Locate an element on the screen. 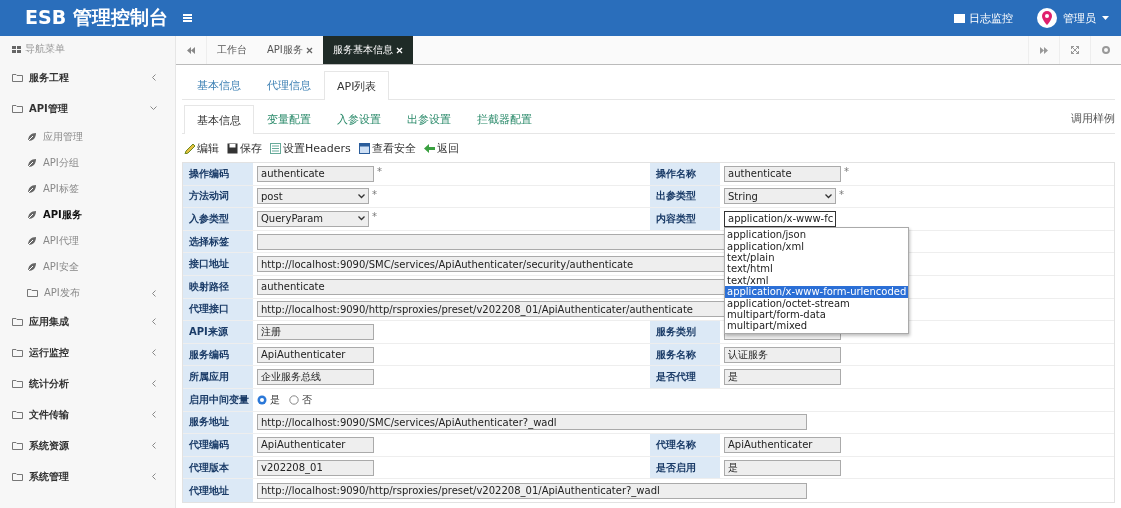 The image size is (1121, 508). sidebar-item: 系统管理 is located at coordinates (87, 476).